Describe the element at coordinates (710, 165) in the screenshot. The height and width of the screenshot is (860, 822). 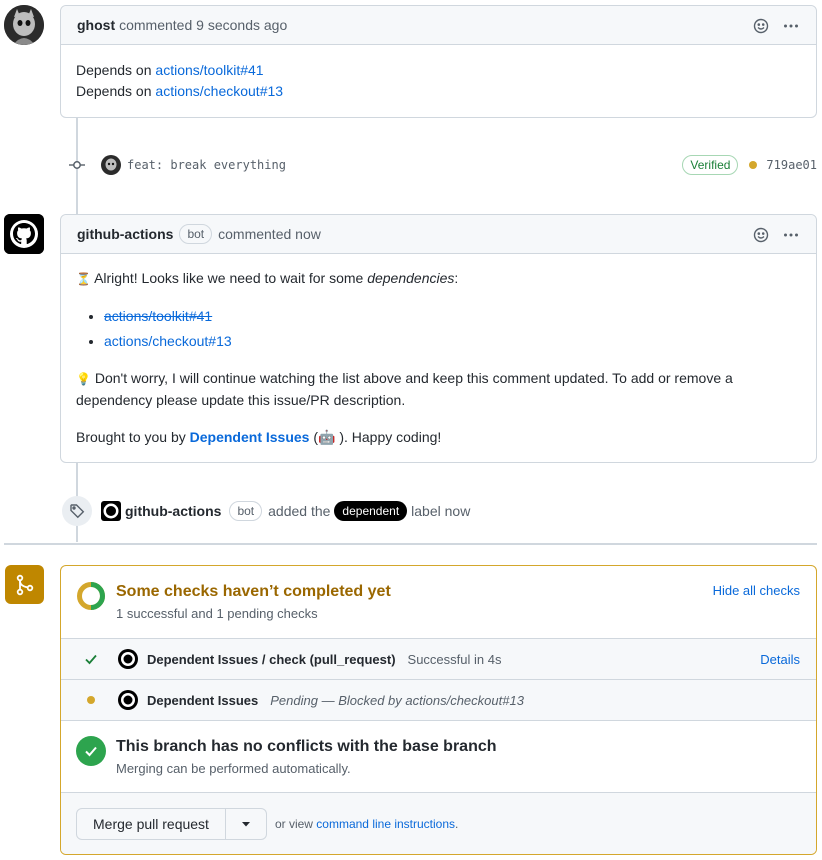
I see `verified-badge: Verified` at that location.